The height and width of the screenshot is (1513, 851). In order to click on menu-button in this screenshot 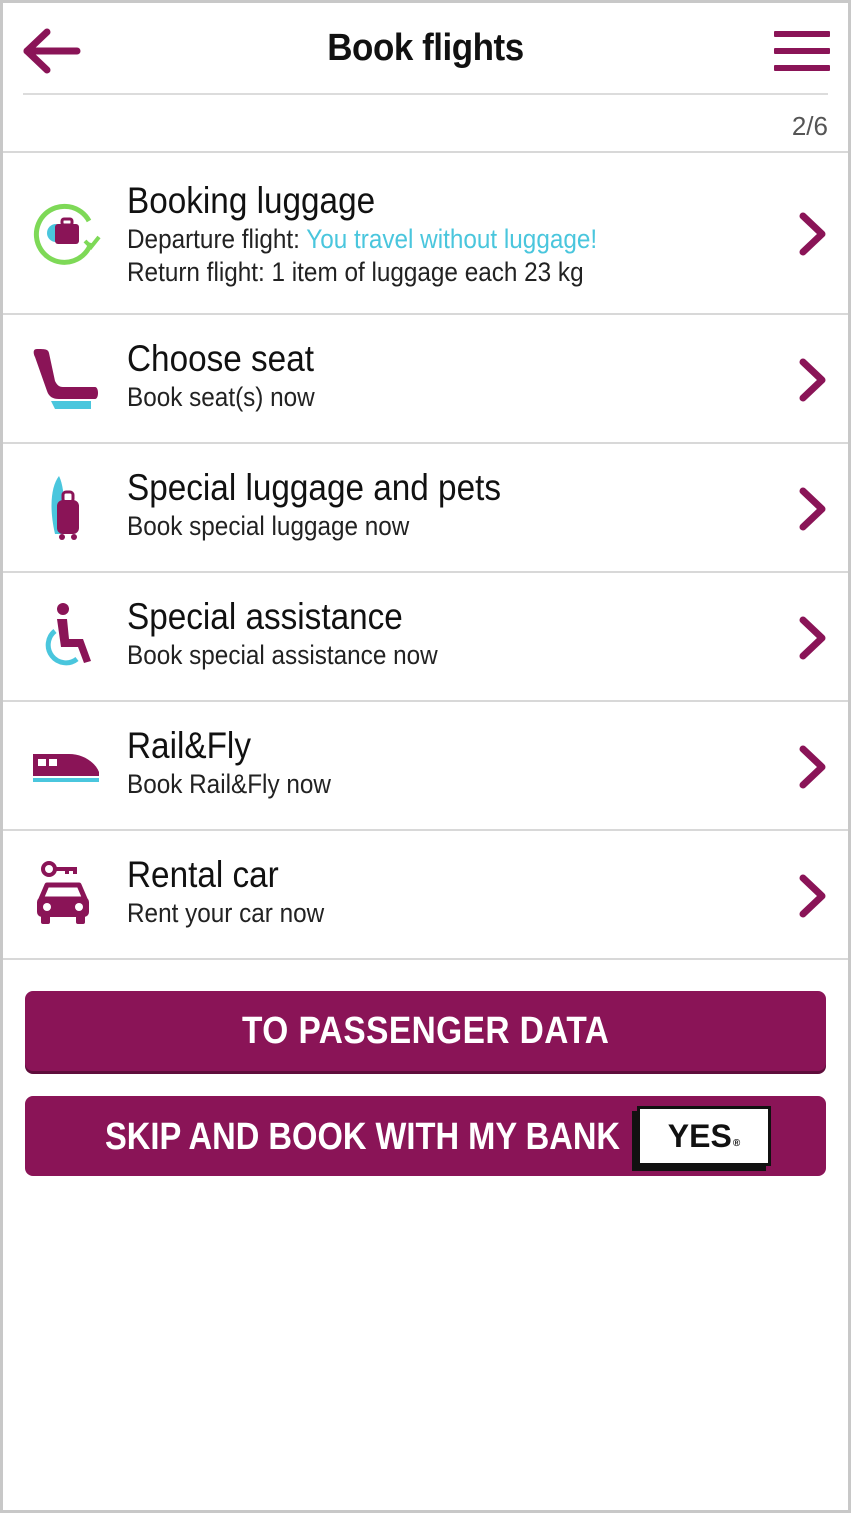, I will do `click(802, 51)`.